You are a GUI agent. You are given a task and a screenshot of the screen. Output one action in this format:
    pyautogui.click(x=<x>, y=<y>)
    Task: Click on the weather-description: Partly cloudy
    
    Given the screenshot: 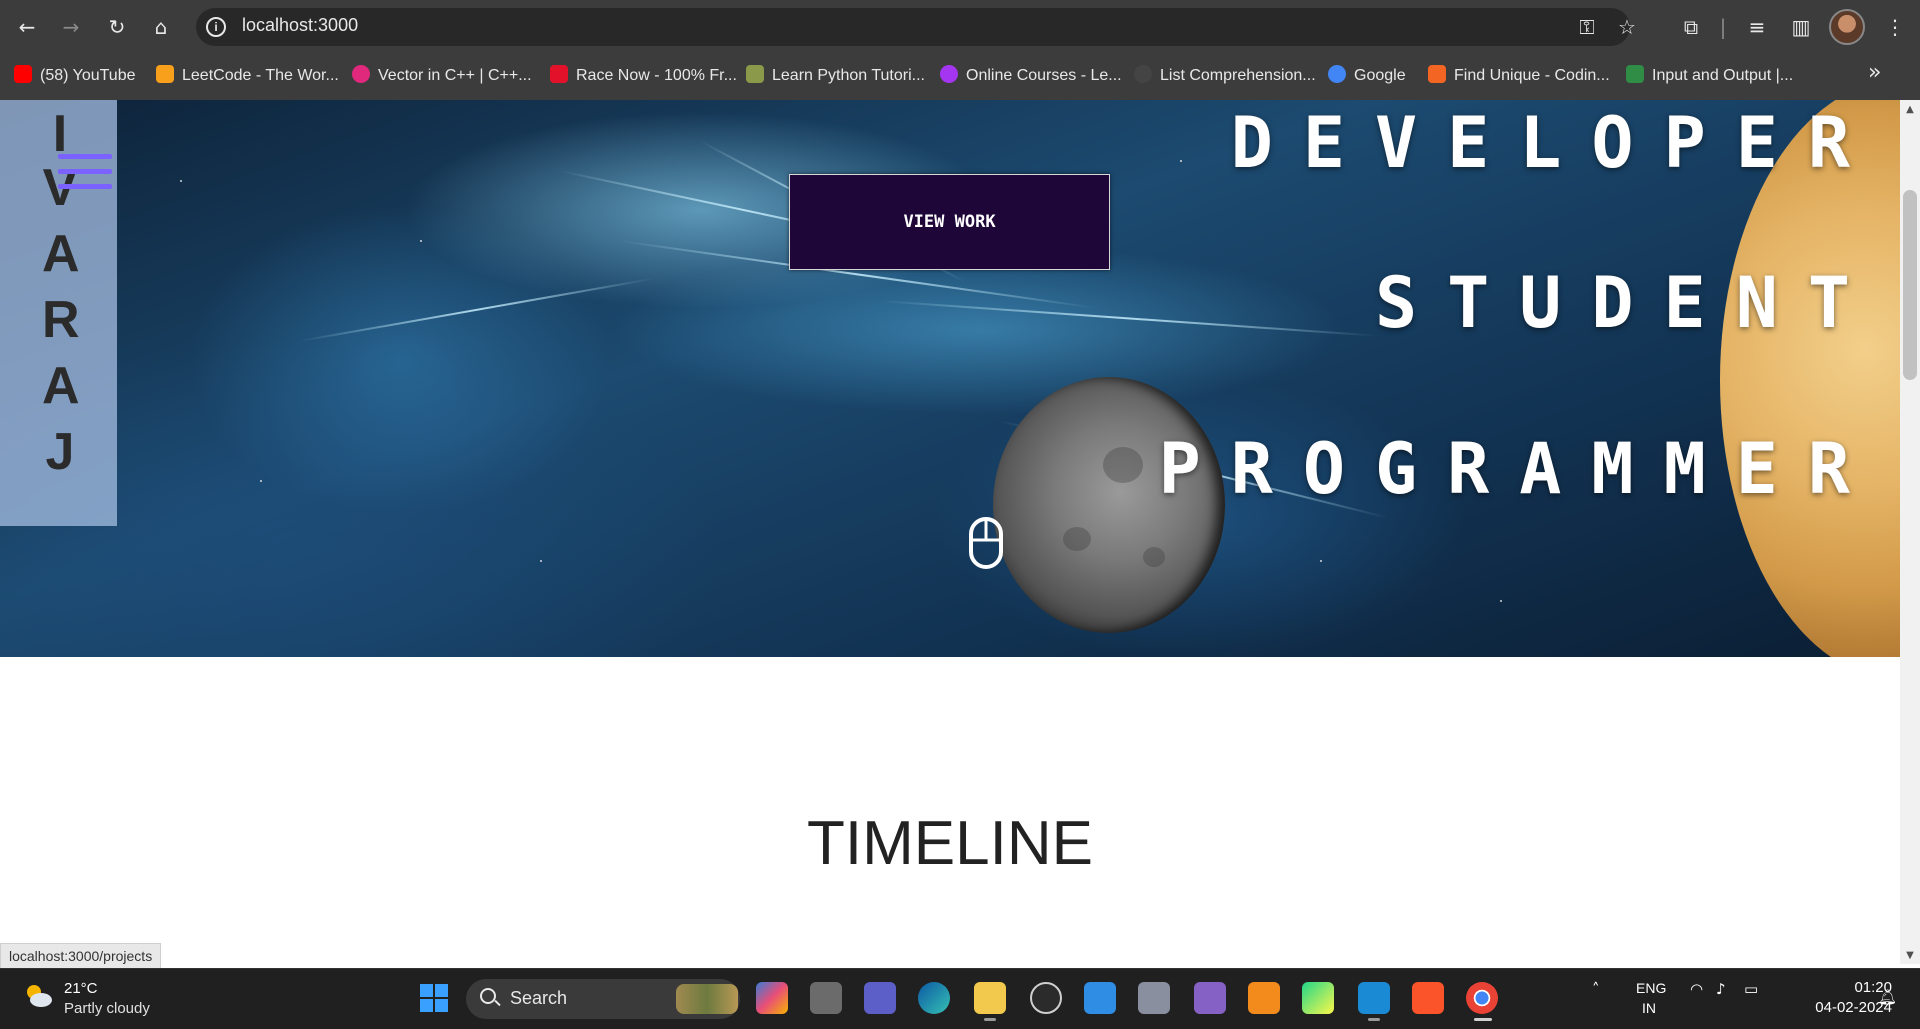 What is the action you would take?
    pyautogui.click(x=107, y=1008)
    